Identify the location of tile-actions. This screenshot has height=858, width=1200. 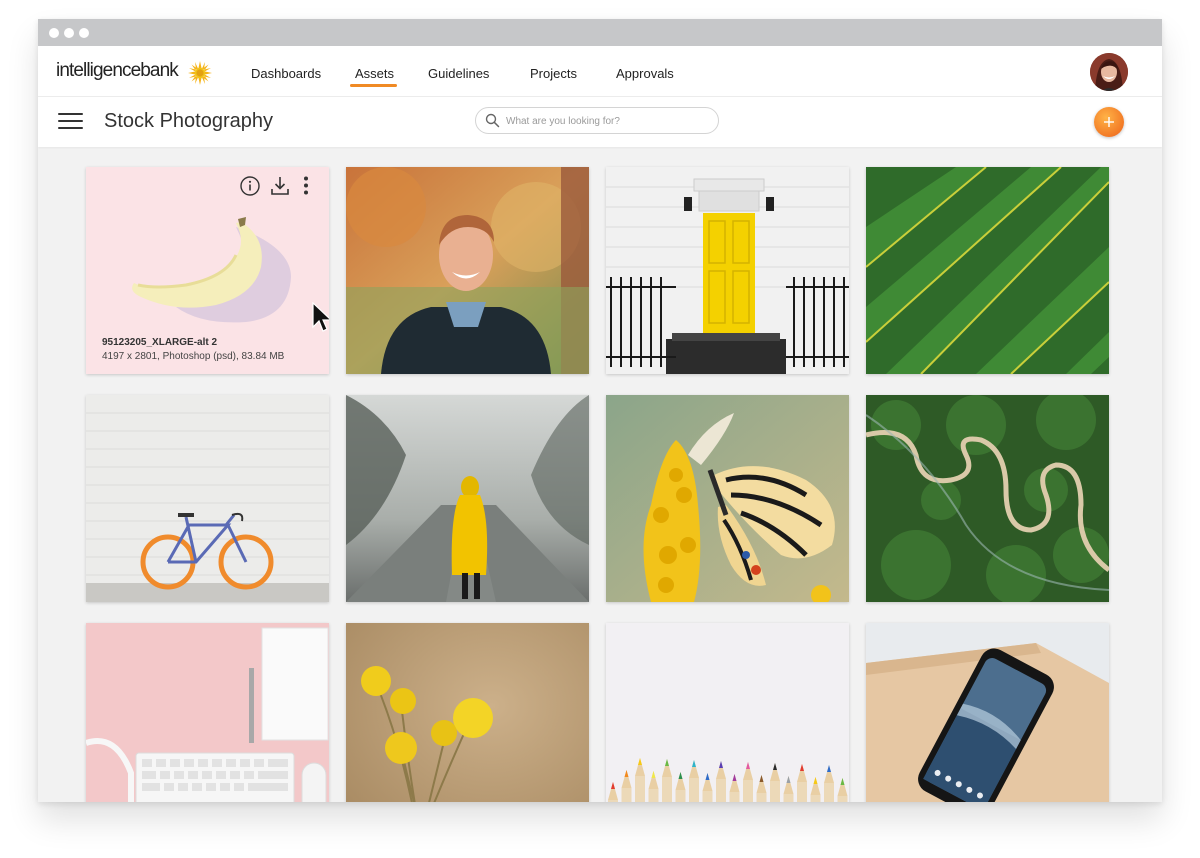
(281, 186).